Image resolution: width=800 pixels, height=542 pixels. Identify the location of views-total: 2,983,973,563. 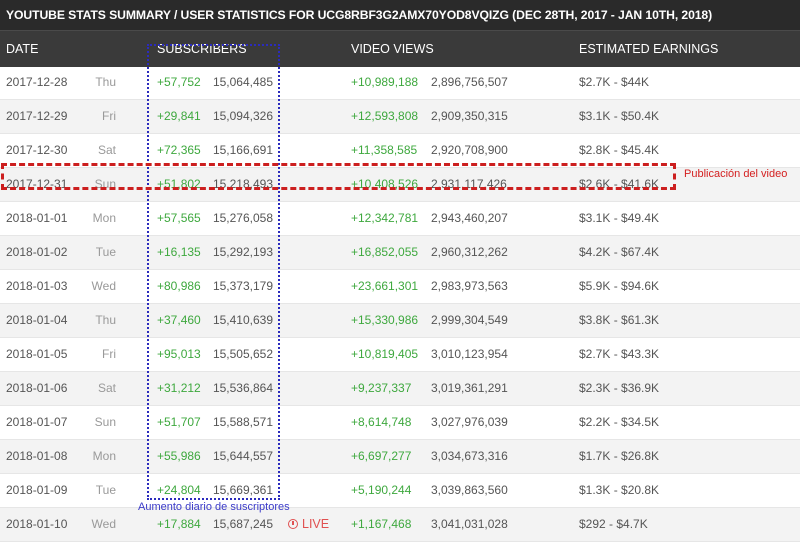
(469, 286).